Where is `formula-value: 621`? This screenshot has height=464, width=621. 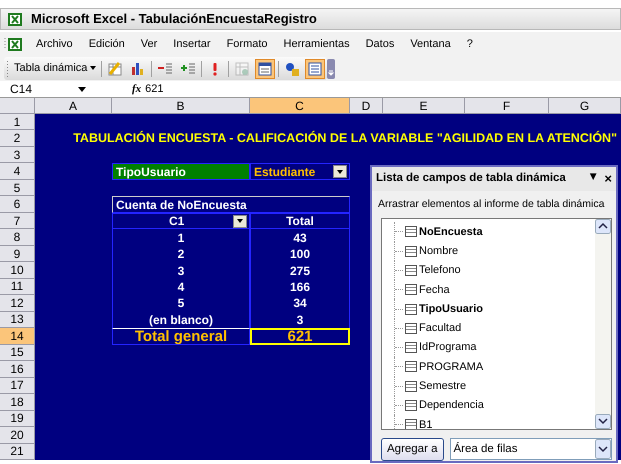 formula-value: 621 is located at coordinates (154, 89).